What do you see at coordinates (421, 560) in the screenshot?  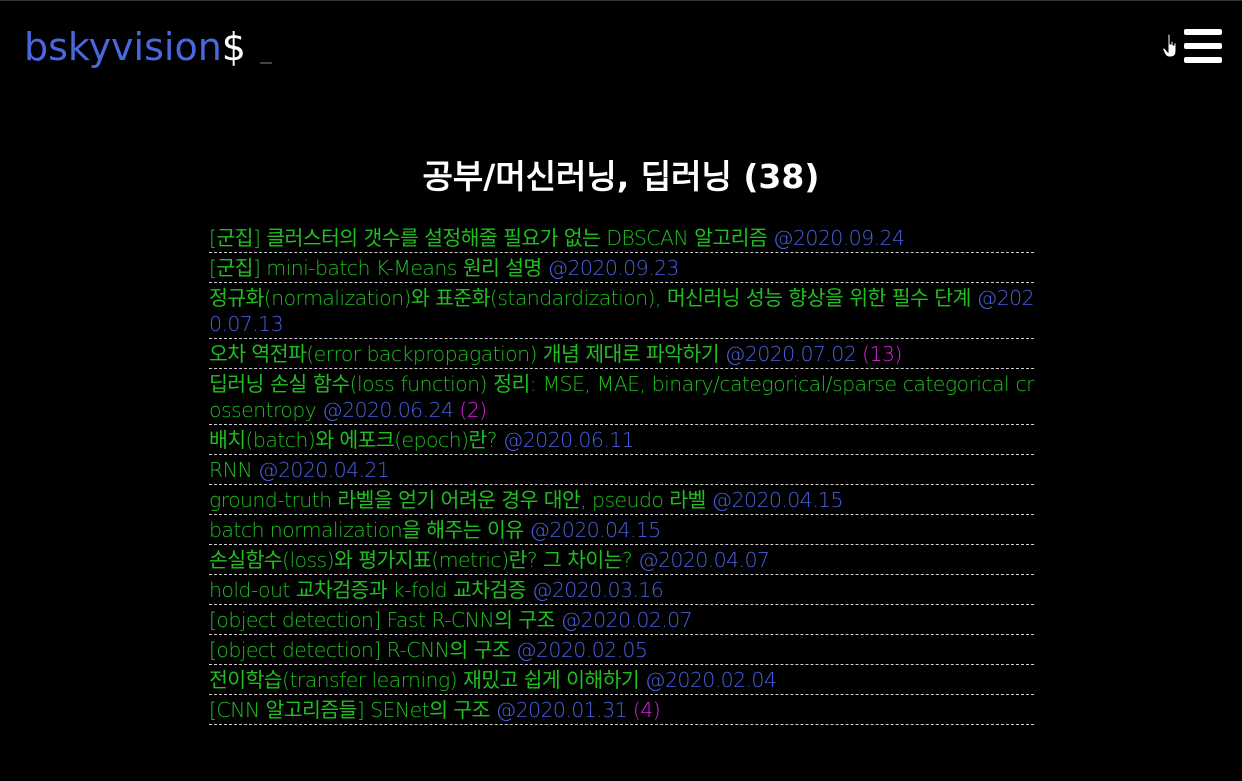 I see `post-title-link: 손실함수(loss)와 평가지표(metric)란? 그 차이는?` at bounding box center [421, 560].